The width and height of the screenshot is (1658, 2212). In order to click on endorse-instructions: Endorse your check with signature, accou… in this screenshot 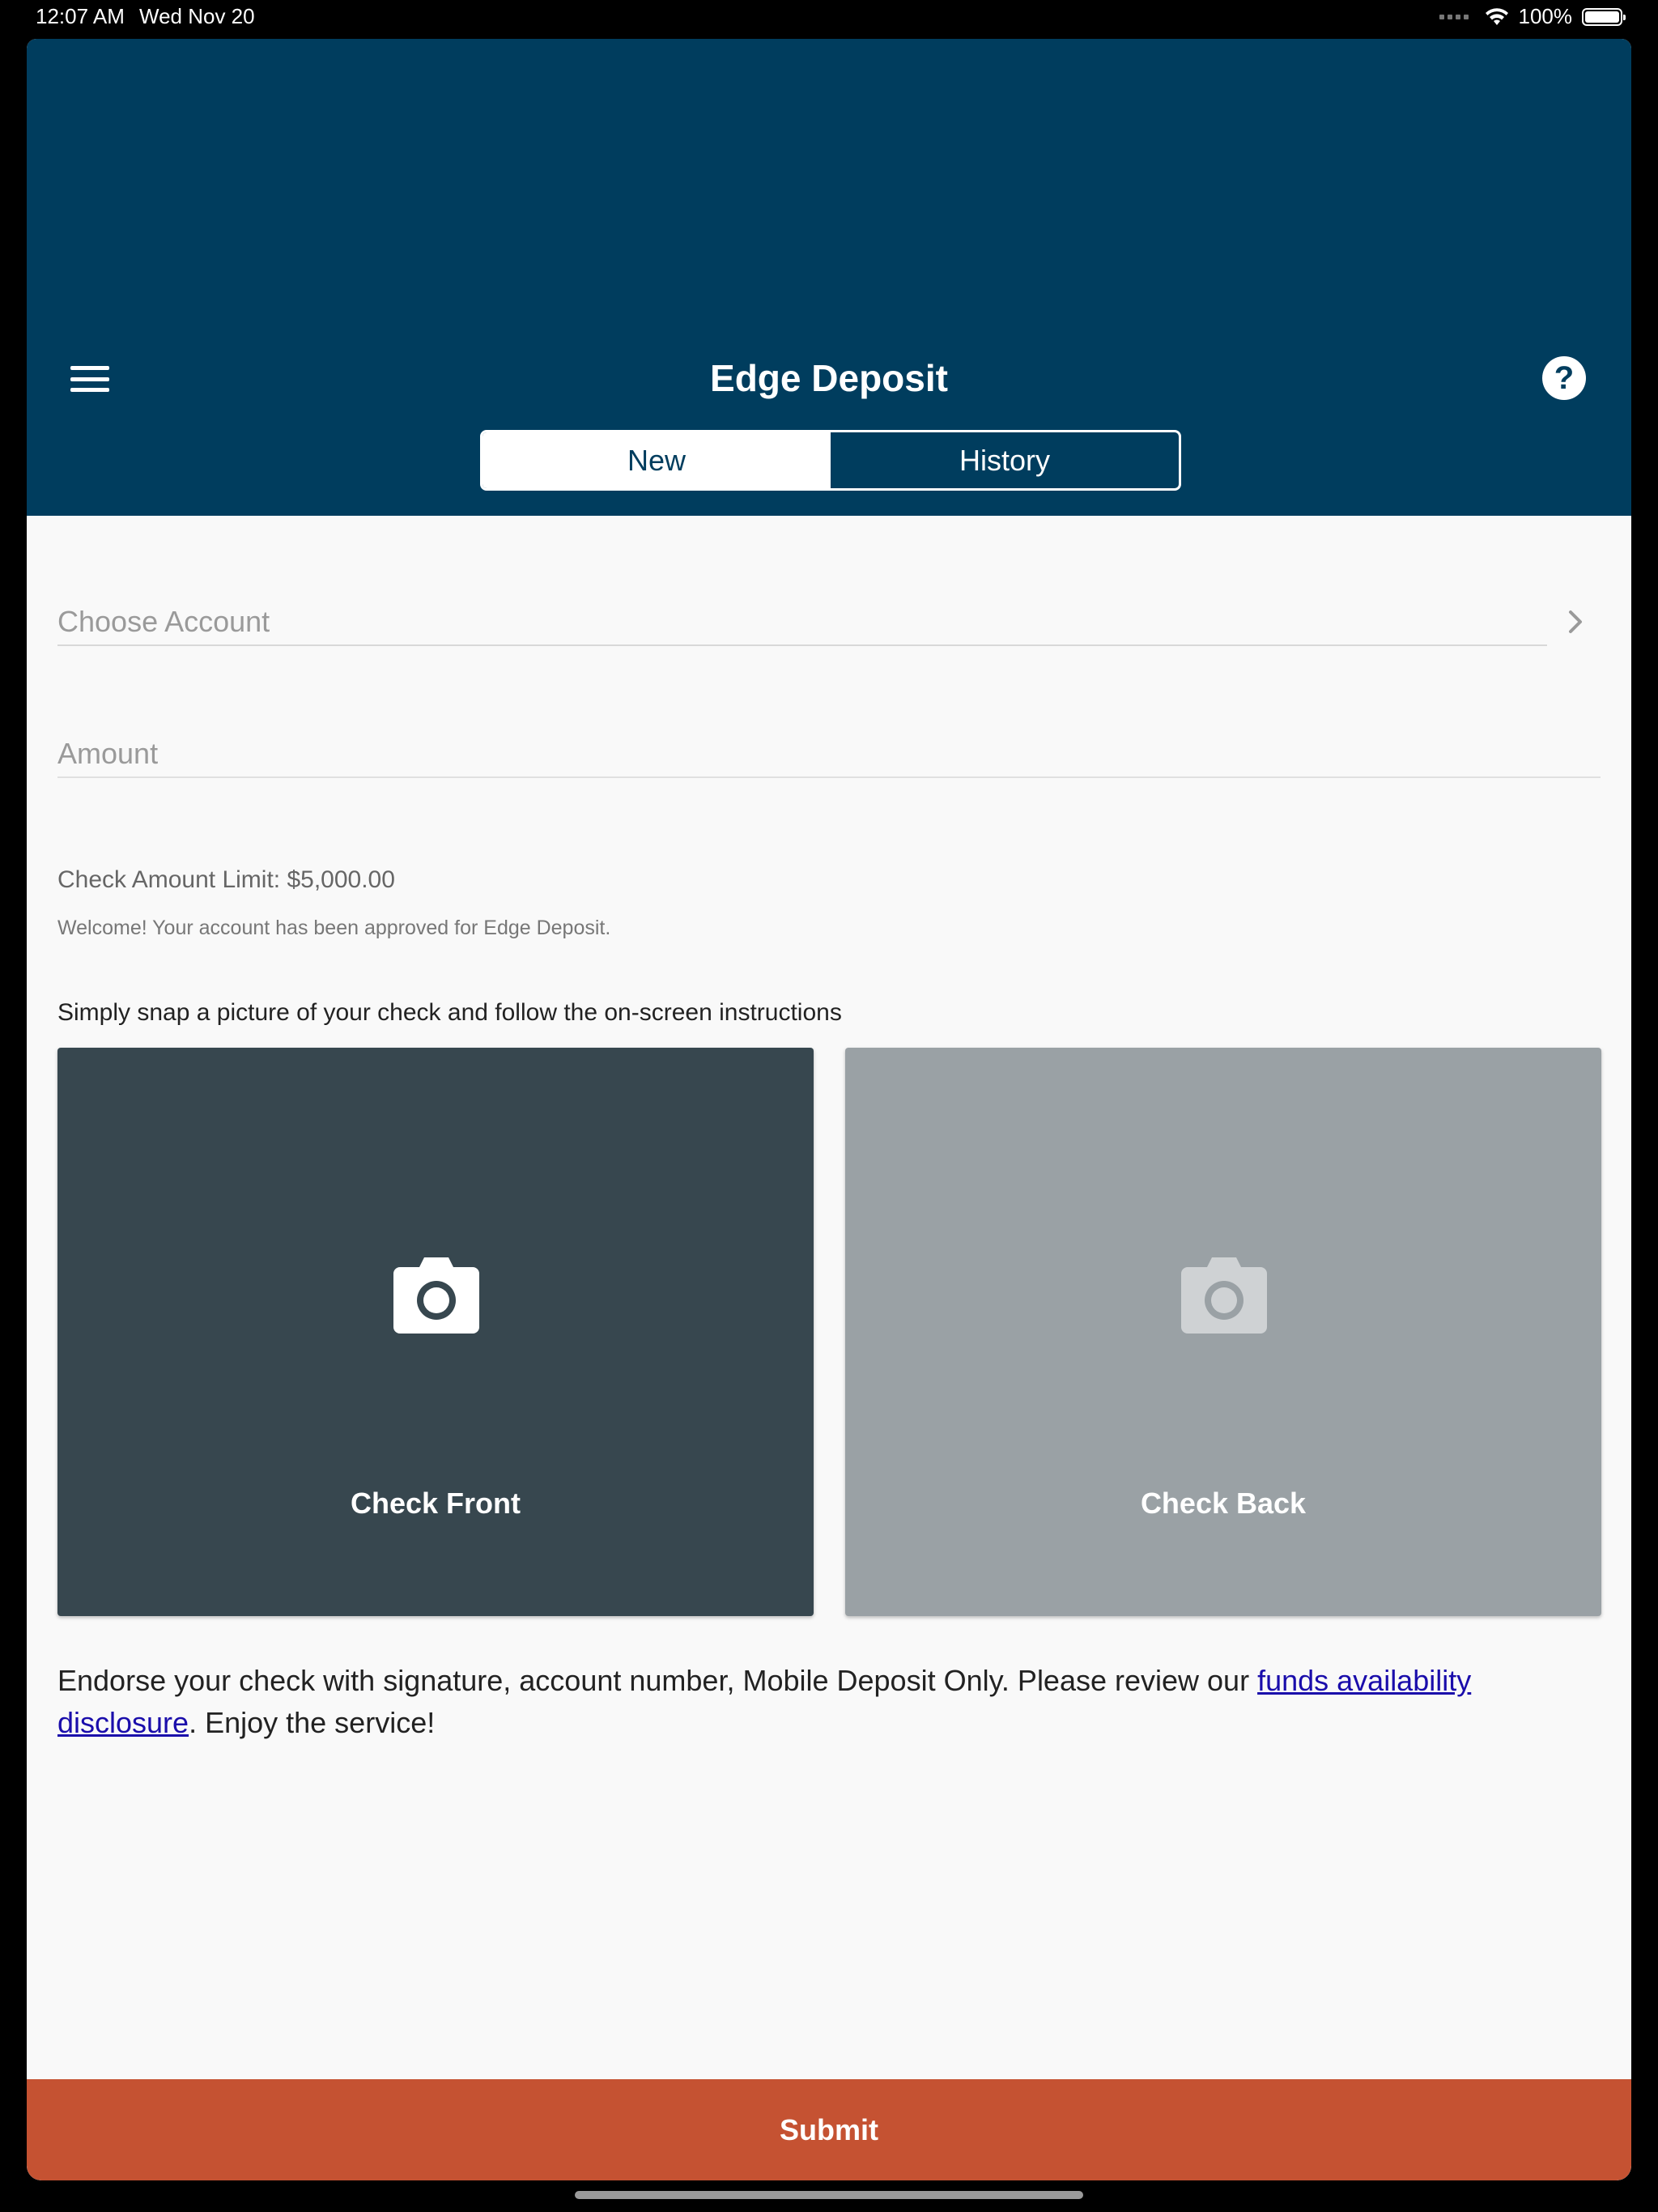, I will do `click(810, 1702)`.